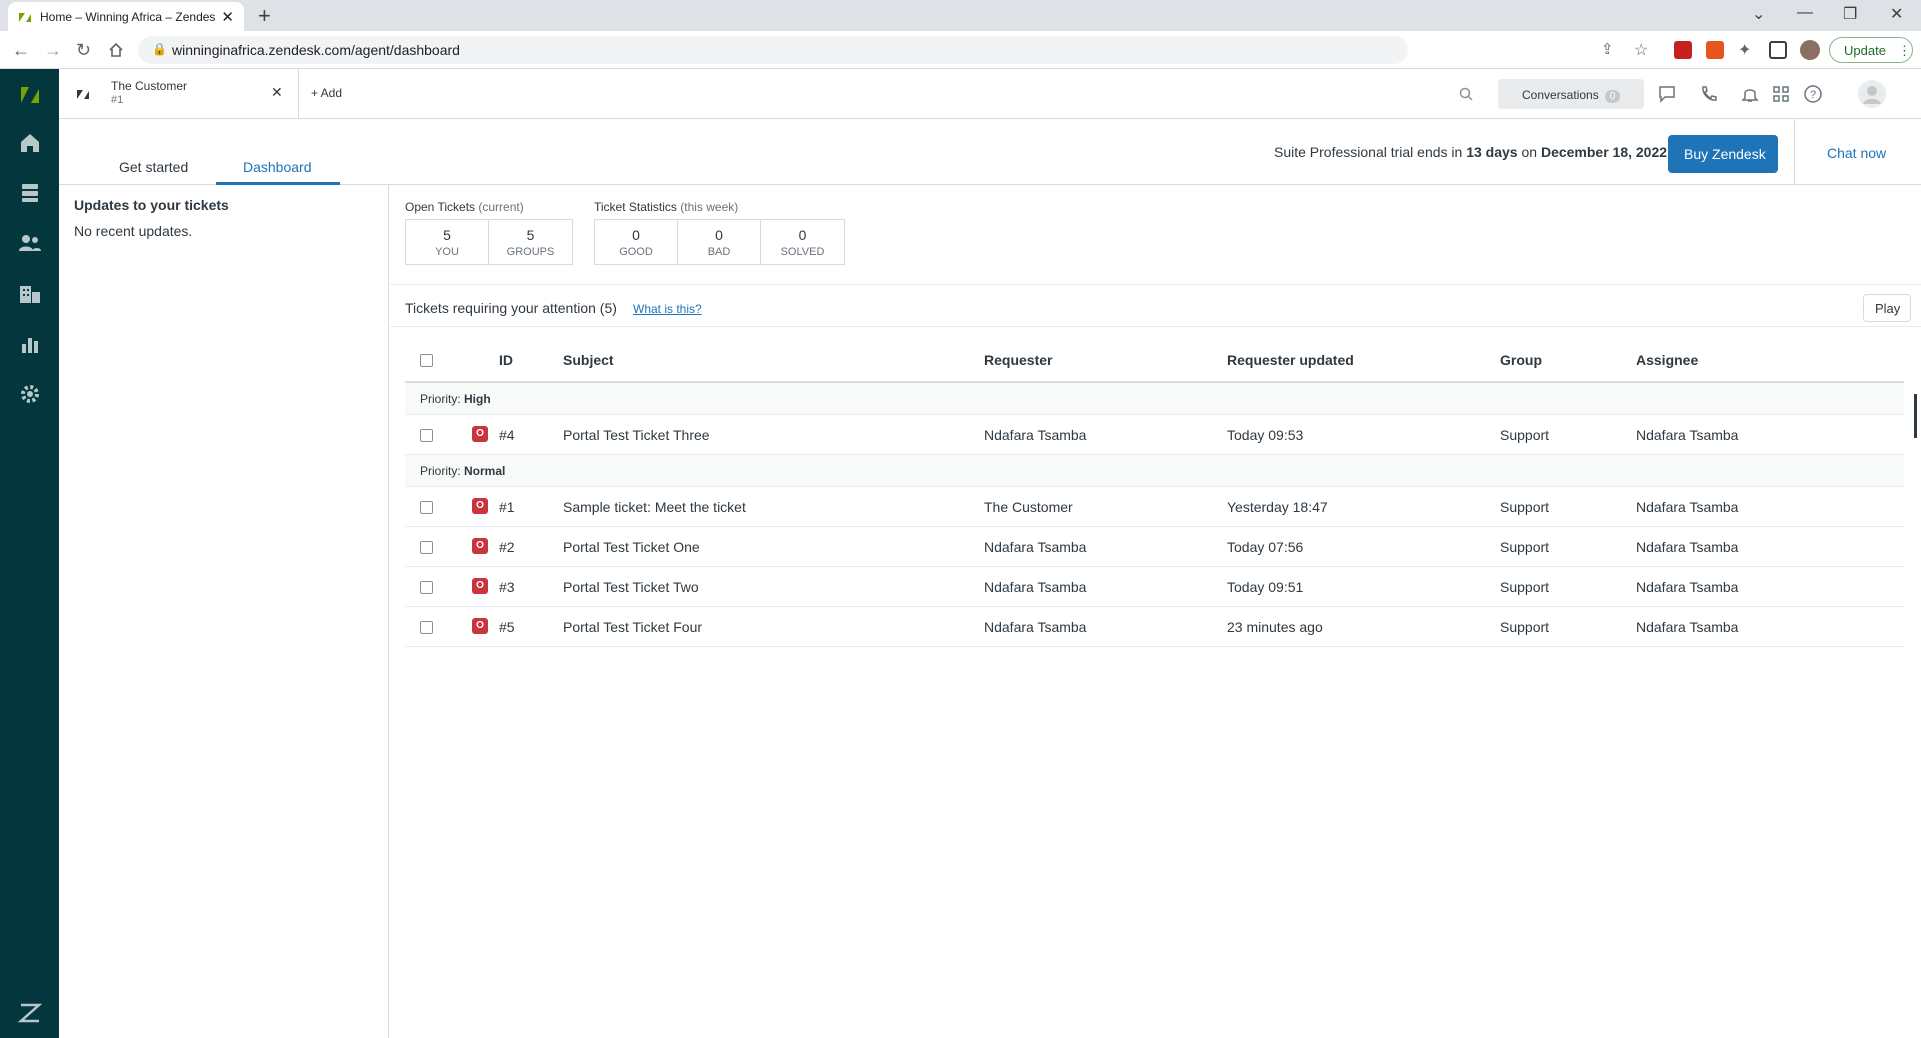 Image resolution: width=1921 pixels, height=1038 pixels. Describe the element at coordinates (277, 92) in the screenshot. I see `close-ticket-tab-icon: ✕` at that location.